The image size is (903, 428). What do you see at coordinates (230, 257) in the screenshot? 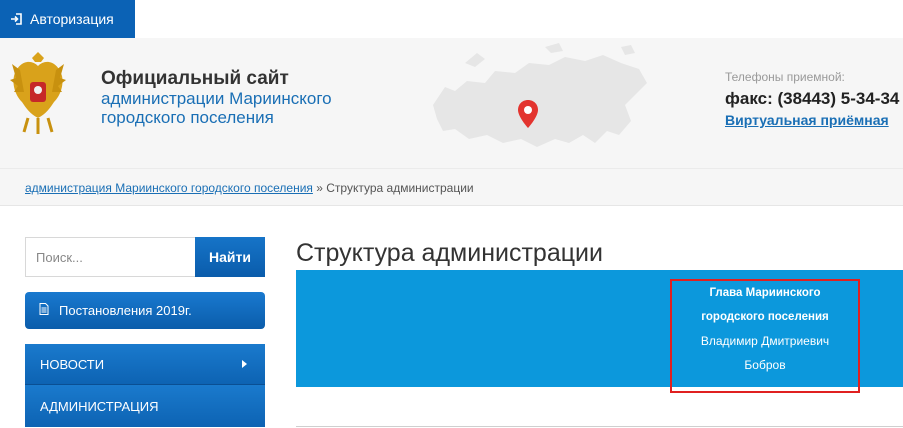
I see `search-button: Найти` at bounding box center [230, 257].